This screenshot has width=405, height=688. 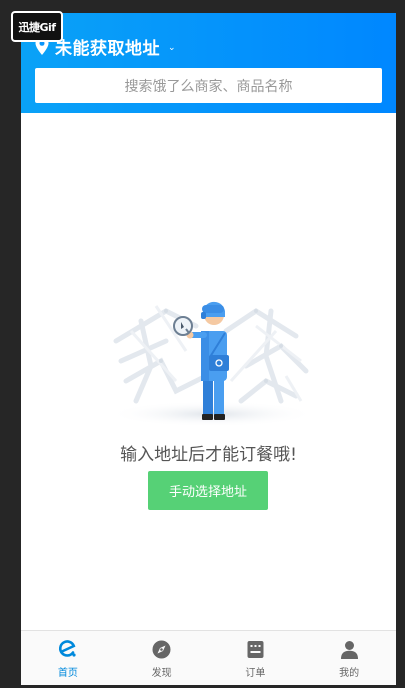 I want to click on no-address-message: 输入地址后才能订餐哦!, so click(x=208, y=455).